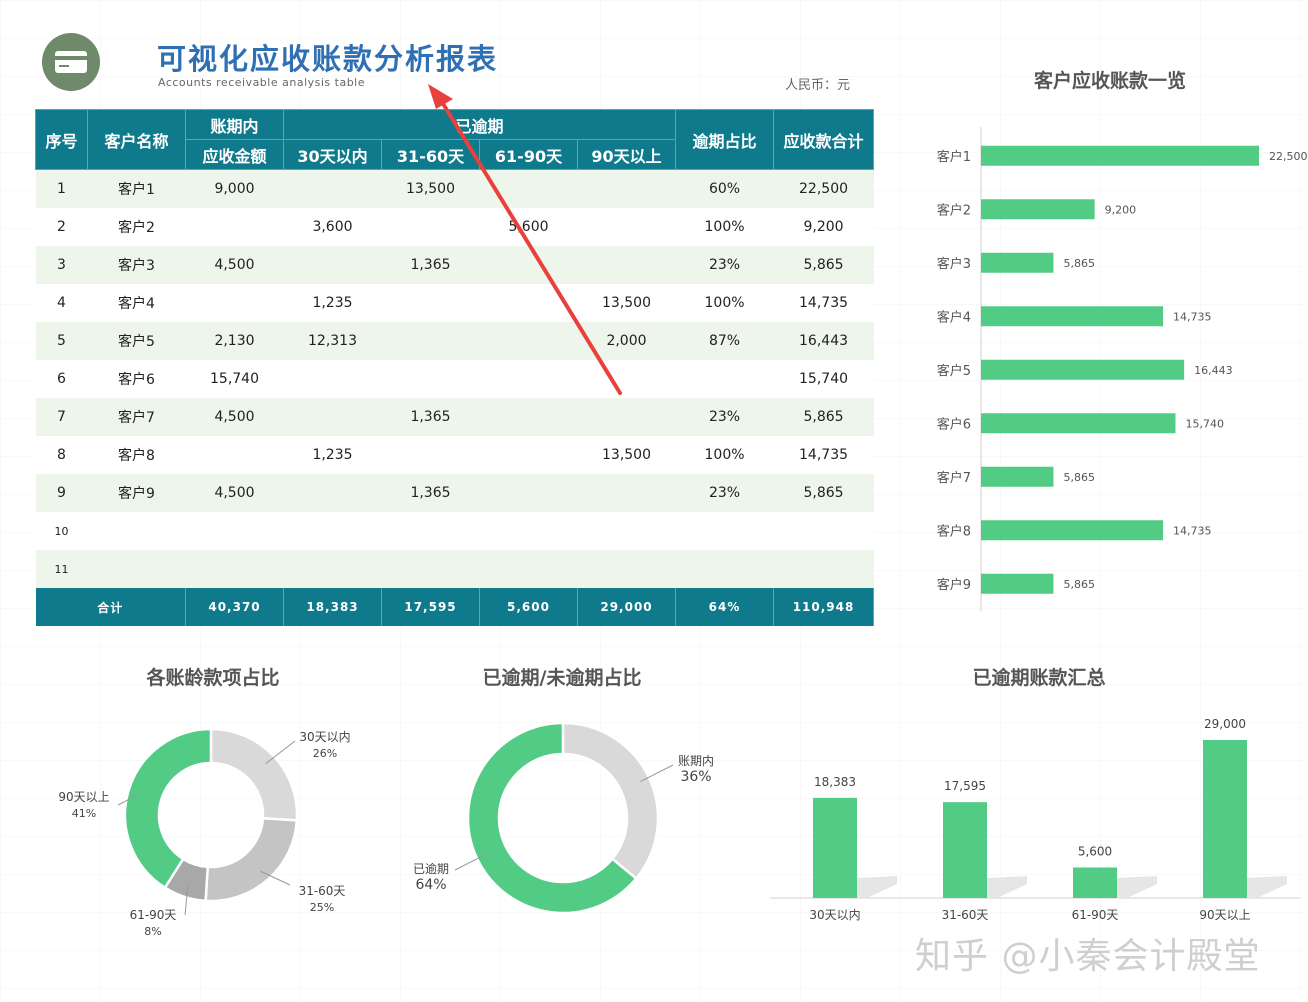 Image resolution: width=1308 pixels, height=1002 pixels. Describe the element at coordinates (1120, 155) in the screenshot. I see `bar-客户1` at that location.